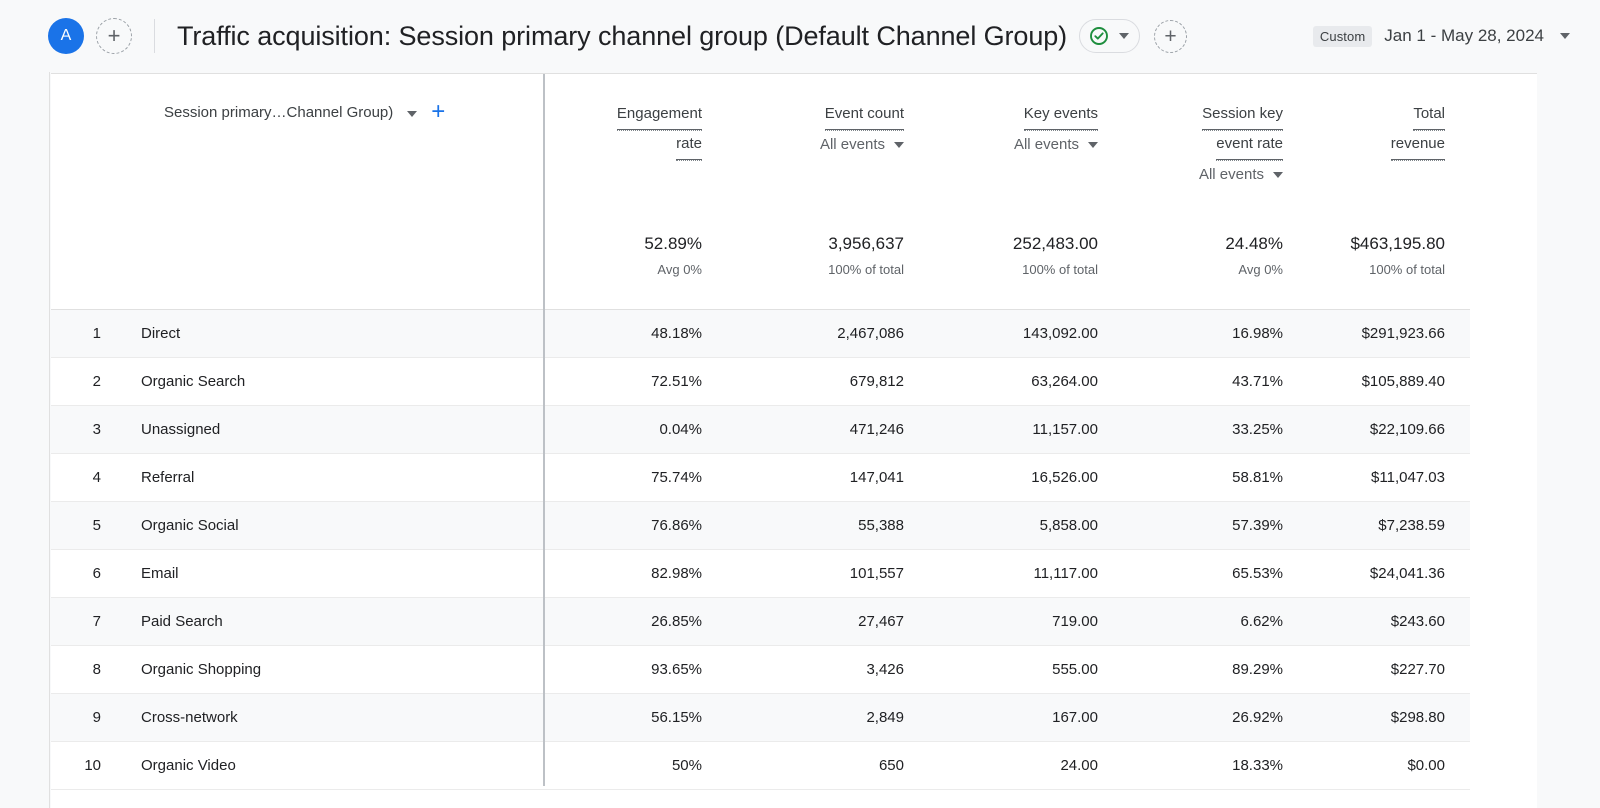 Image resolution: width=1600 pixels, height=808 pixels. I want to click on row-metric-value: 24.00, so click(1079, 765).